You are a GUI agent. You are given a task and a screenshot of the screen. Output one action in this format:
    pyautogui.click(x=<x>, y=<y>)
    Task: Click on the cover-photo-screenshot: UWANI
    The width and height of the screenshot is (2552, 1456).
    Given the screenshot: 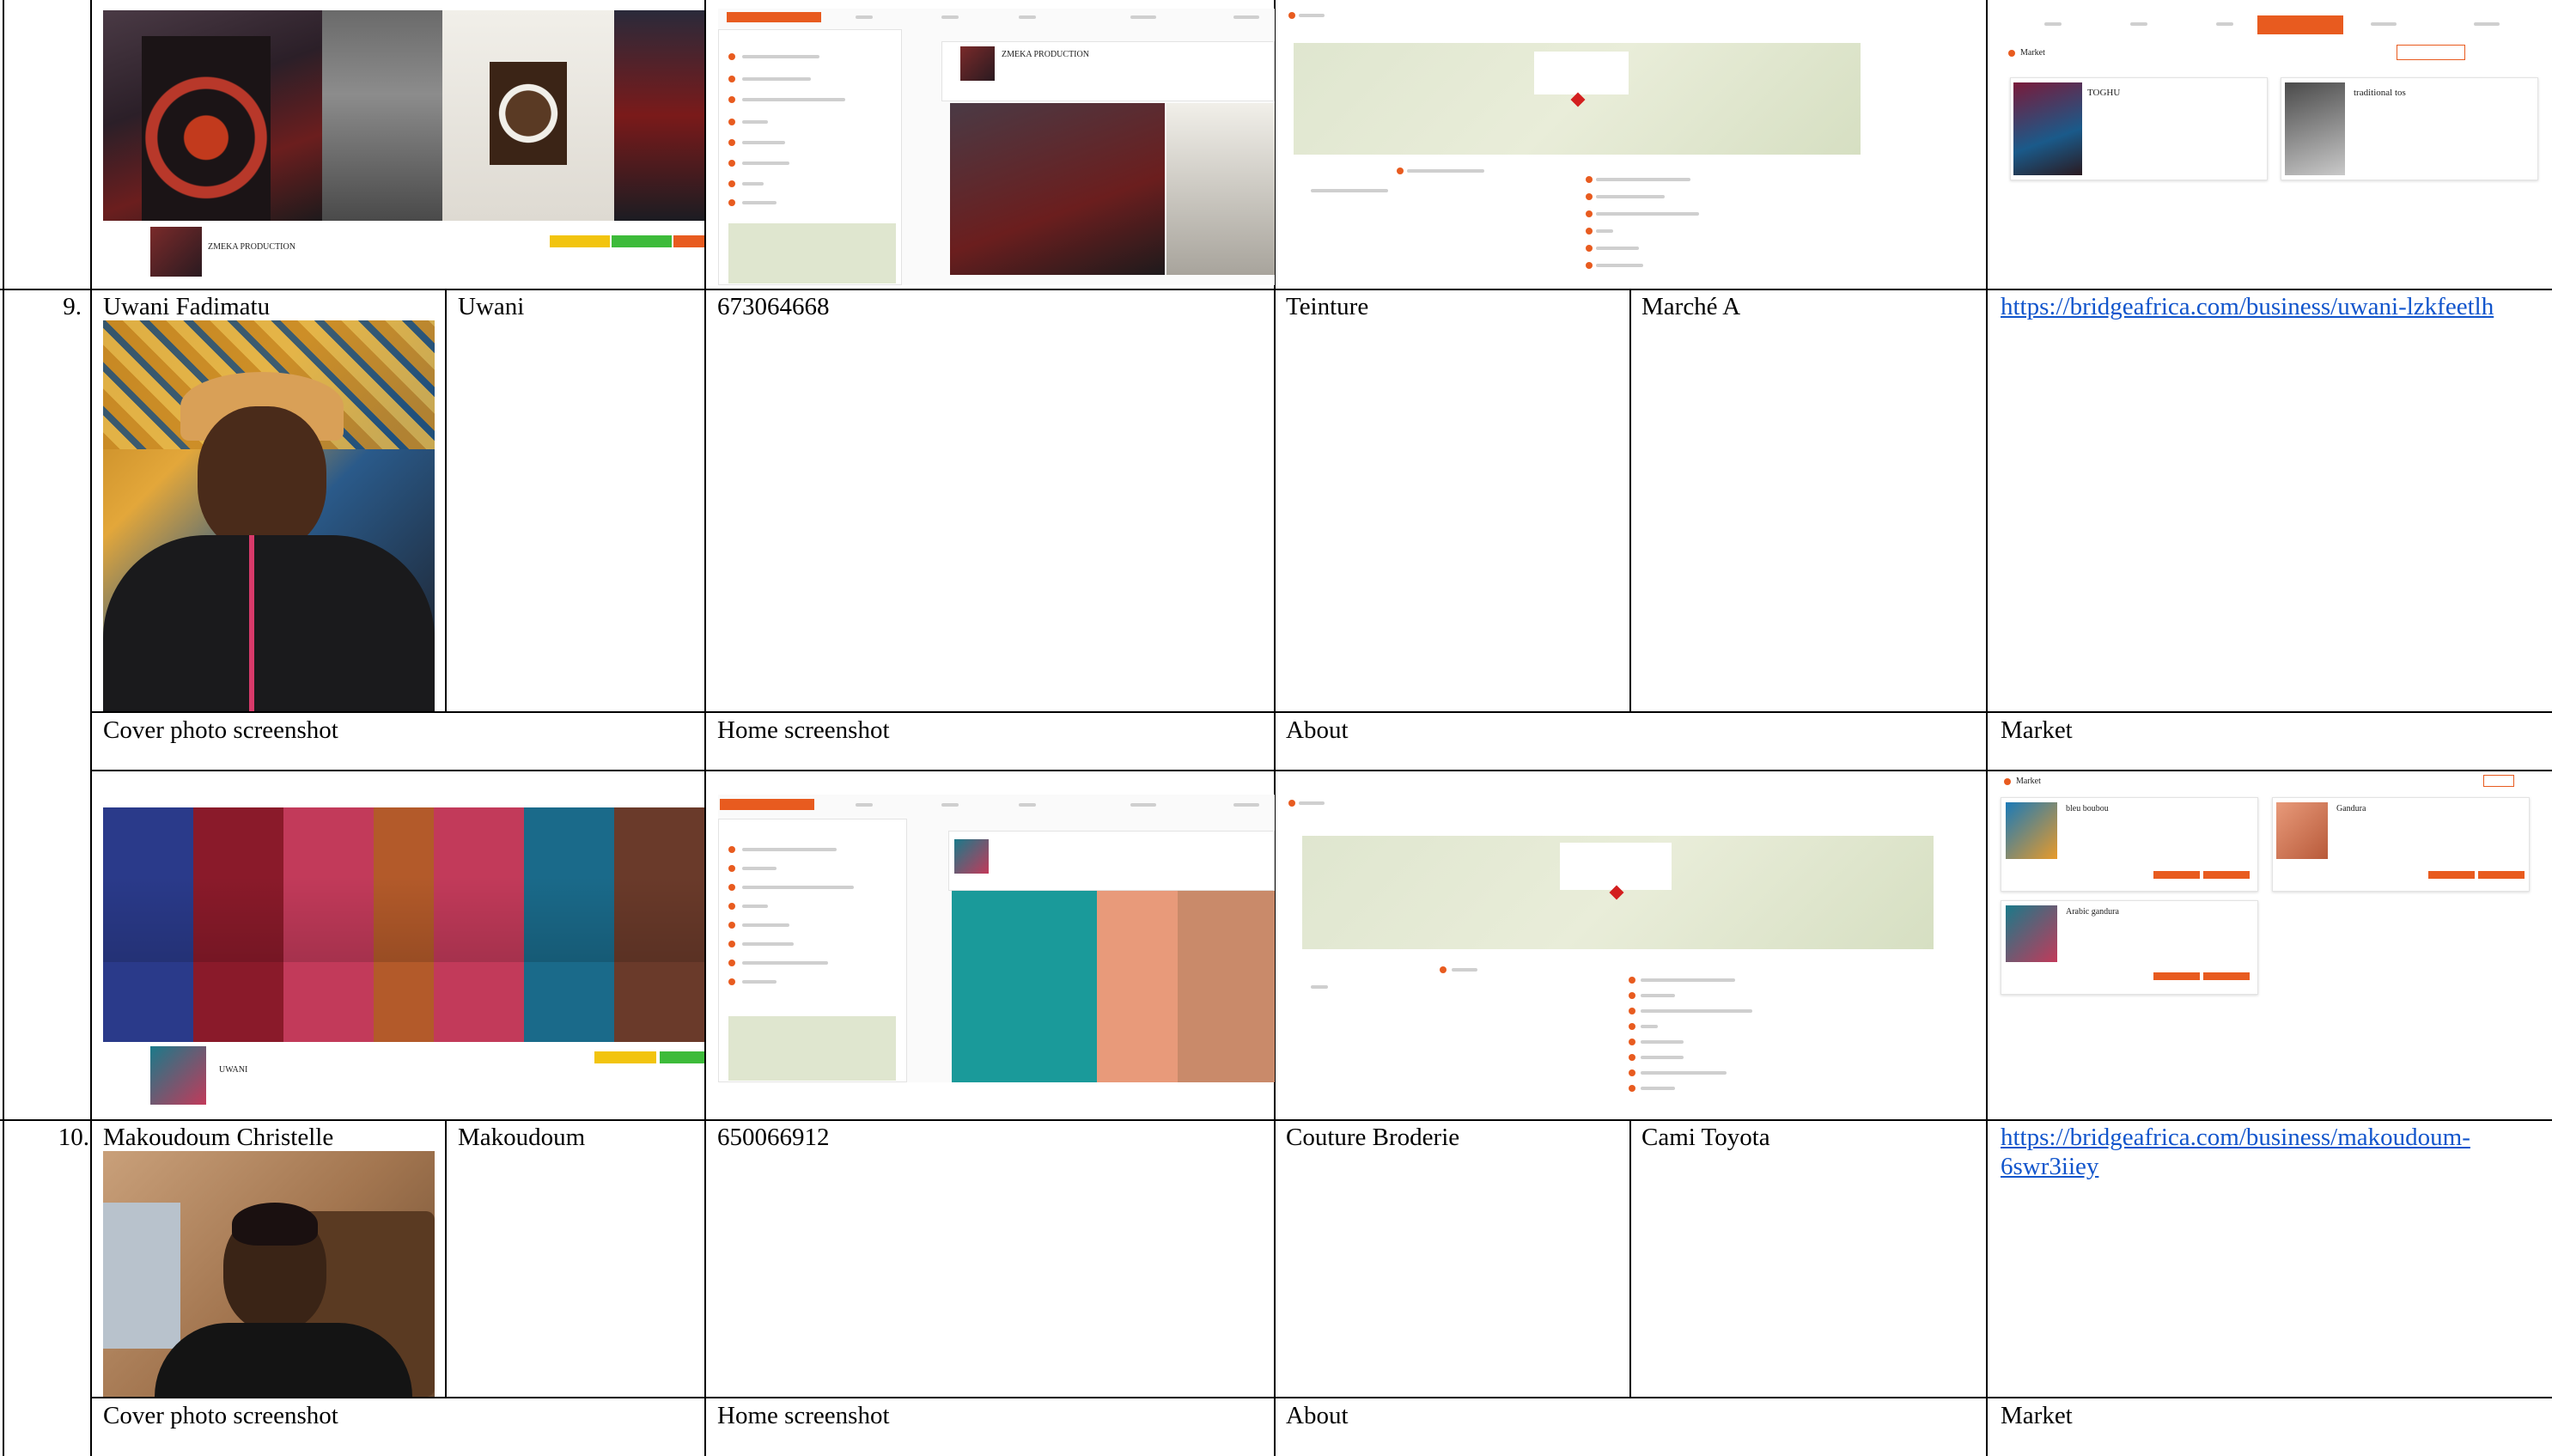 What is the action you would take?
    pyautogui.click(x=403, y=957)
    